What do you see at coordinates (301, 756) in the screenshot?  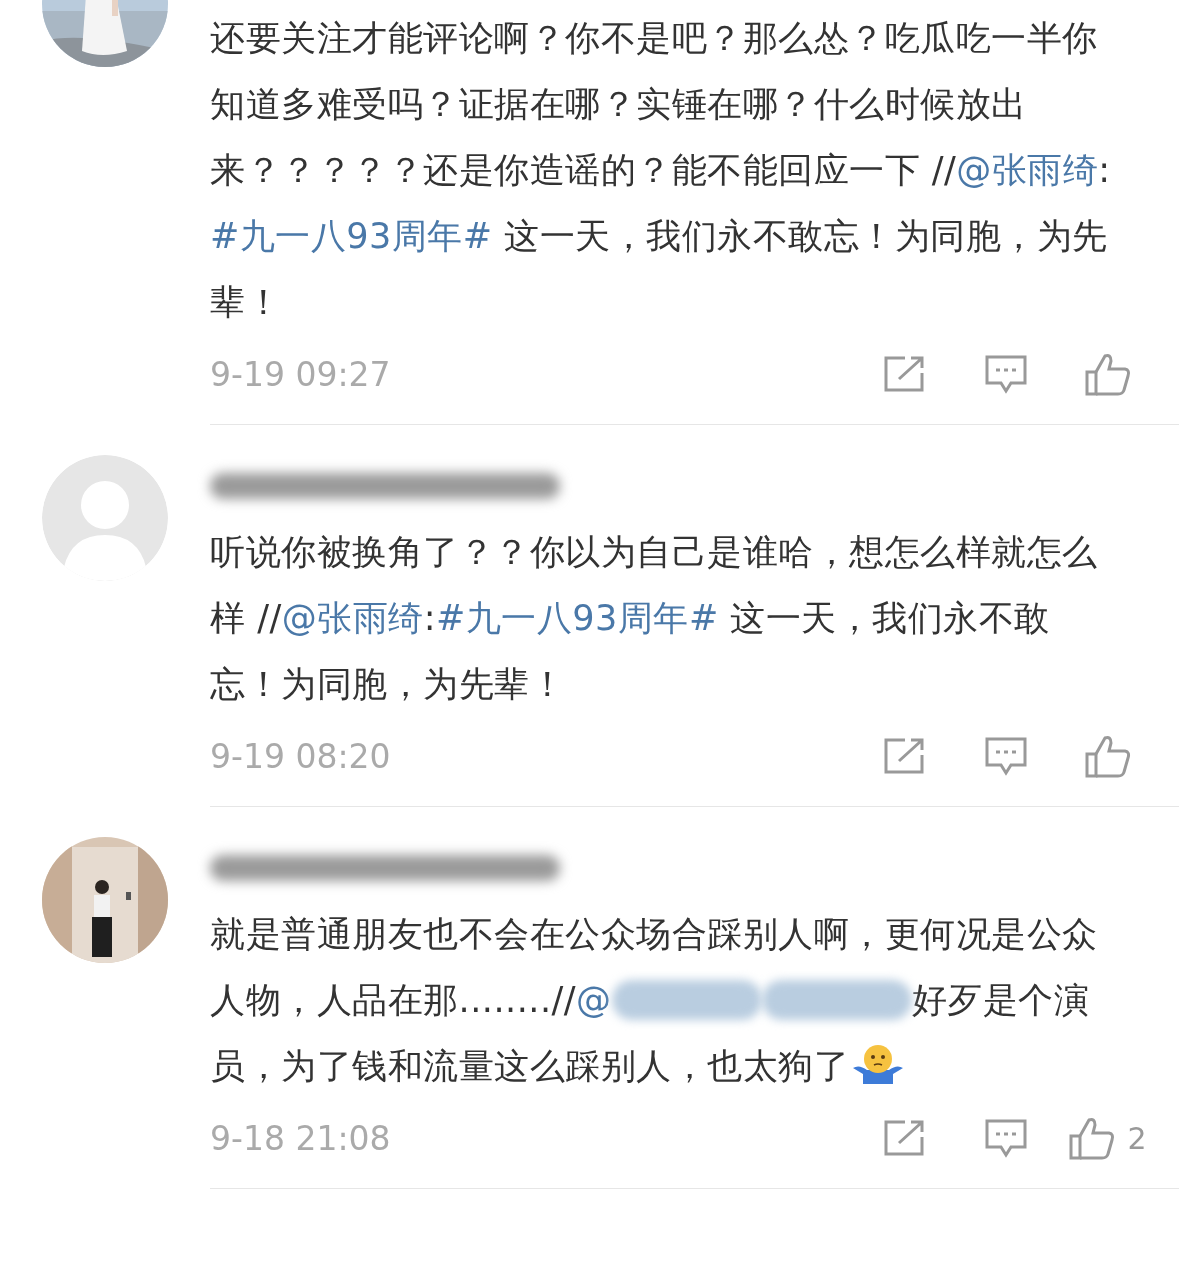 I see `comment-time: 9-19 08:20` at bounding box center [301, 756].